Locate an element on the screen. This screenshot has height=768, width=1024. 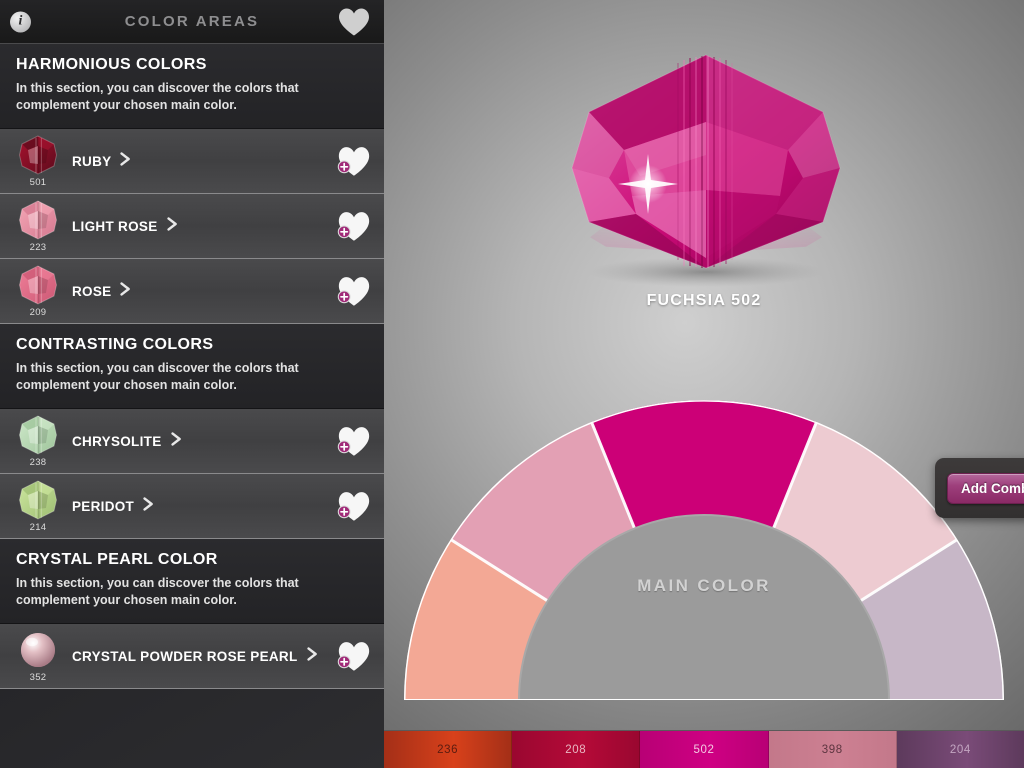
color-name: PERIDOT is located at coordinates (103, 506).